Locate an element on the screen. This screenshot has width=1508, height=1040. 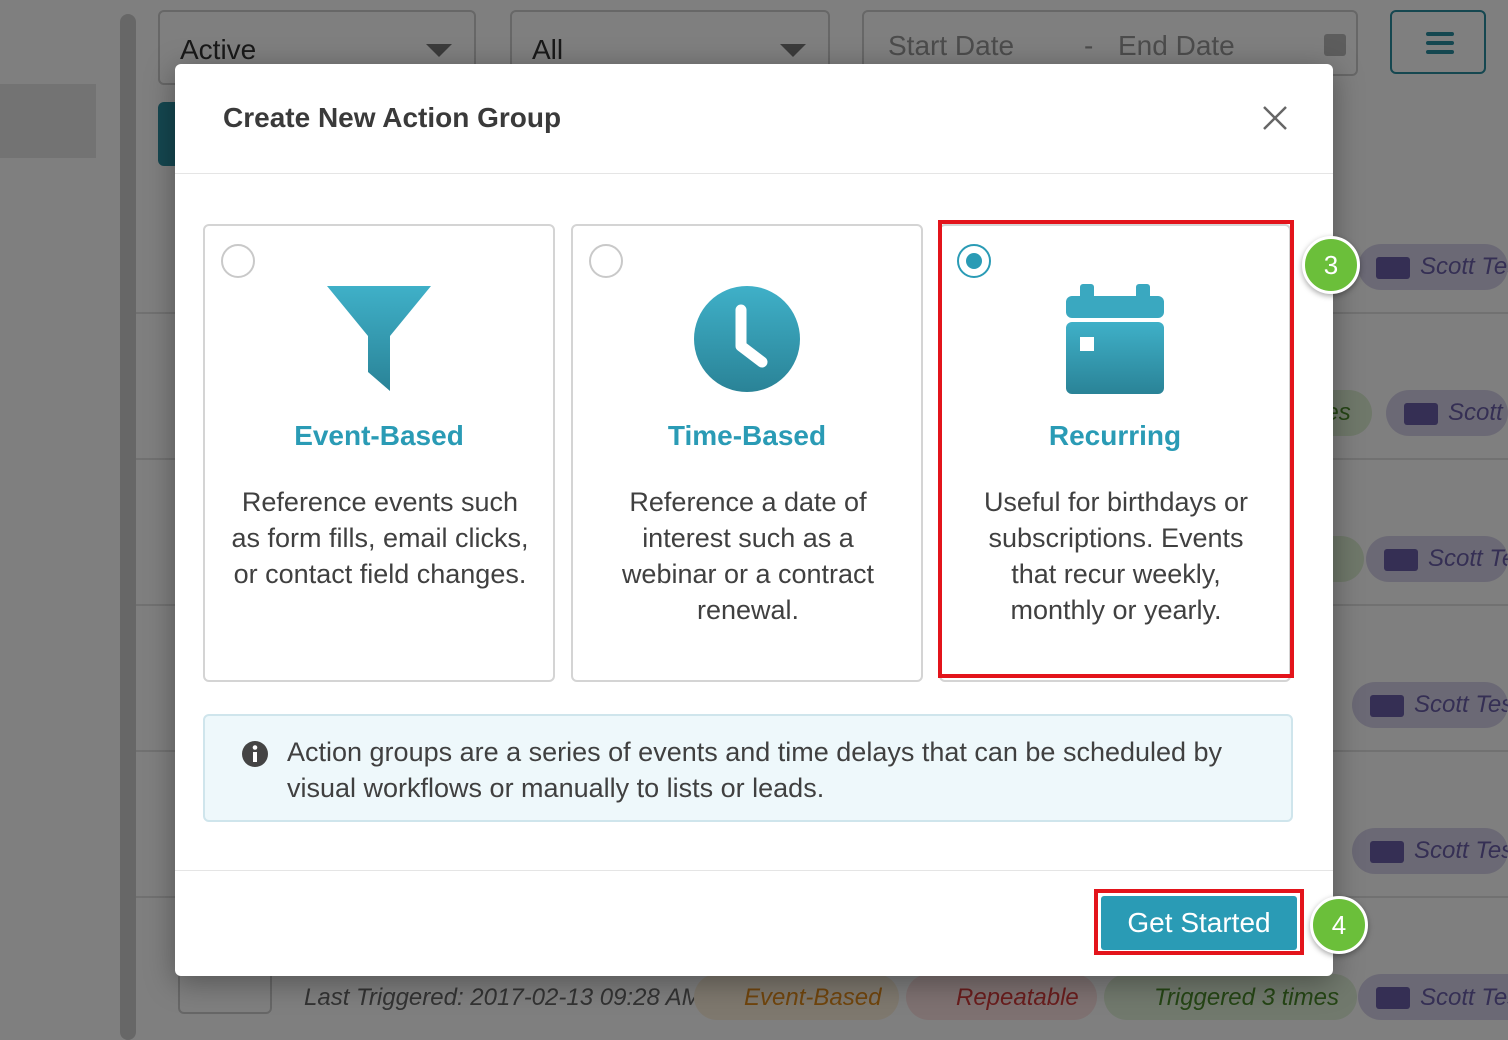
time-based-title: Time-Based is located at coordinates (747, 435).